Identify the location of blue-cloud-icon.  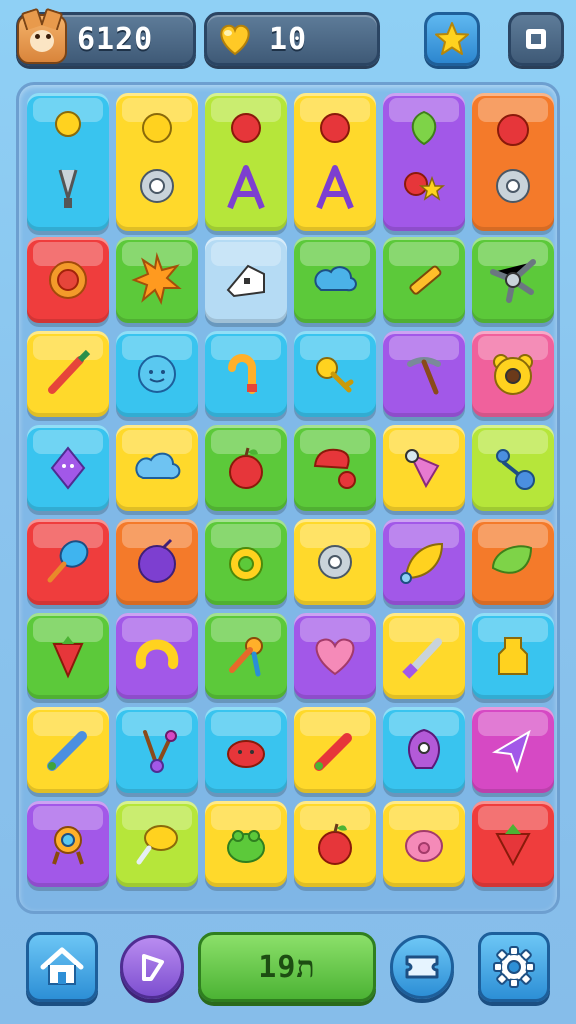
(158, 466).